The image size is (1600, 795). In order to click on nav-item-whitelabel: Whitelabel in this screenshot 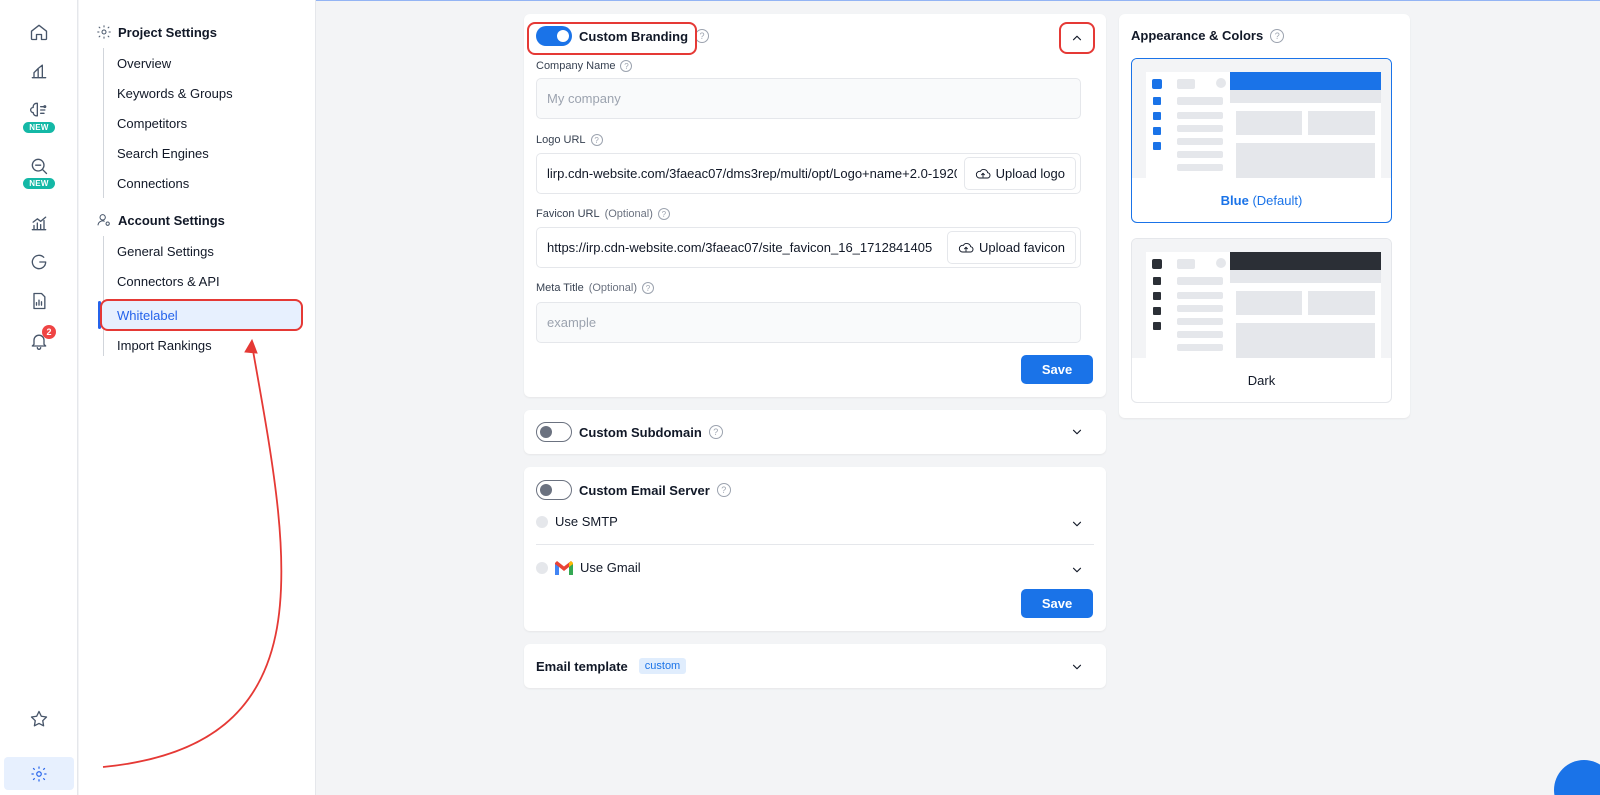, I will do `click(201, 315)`.